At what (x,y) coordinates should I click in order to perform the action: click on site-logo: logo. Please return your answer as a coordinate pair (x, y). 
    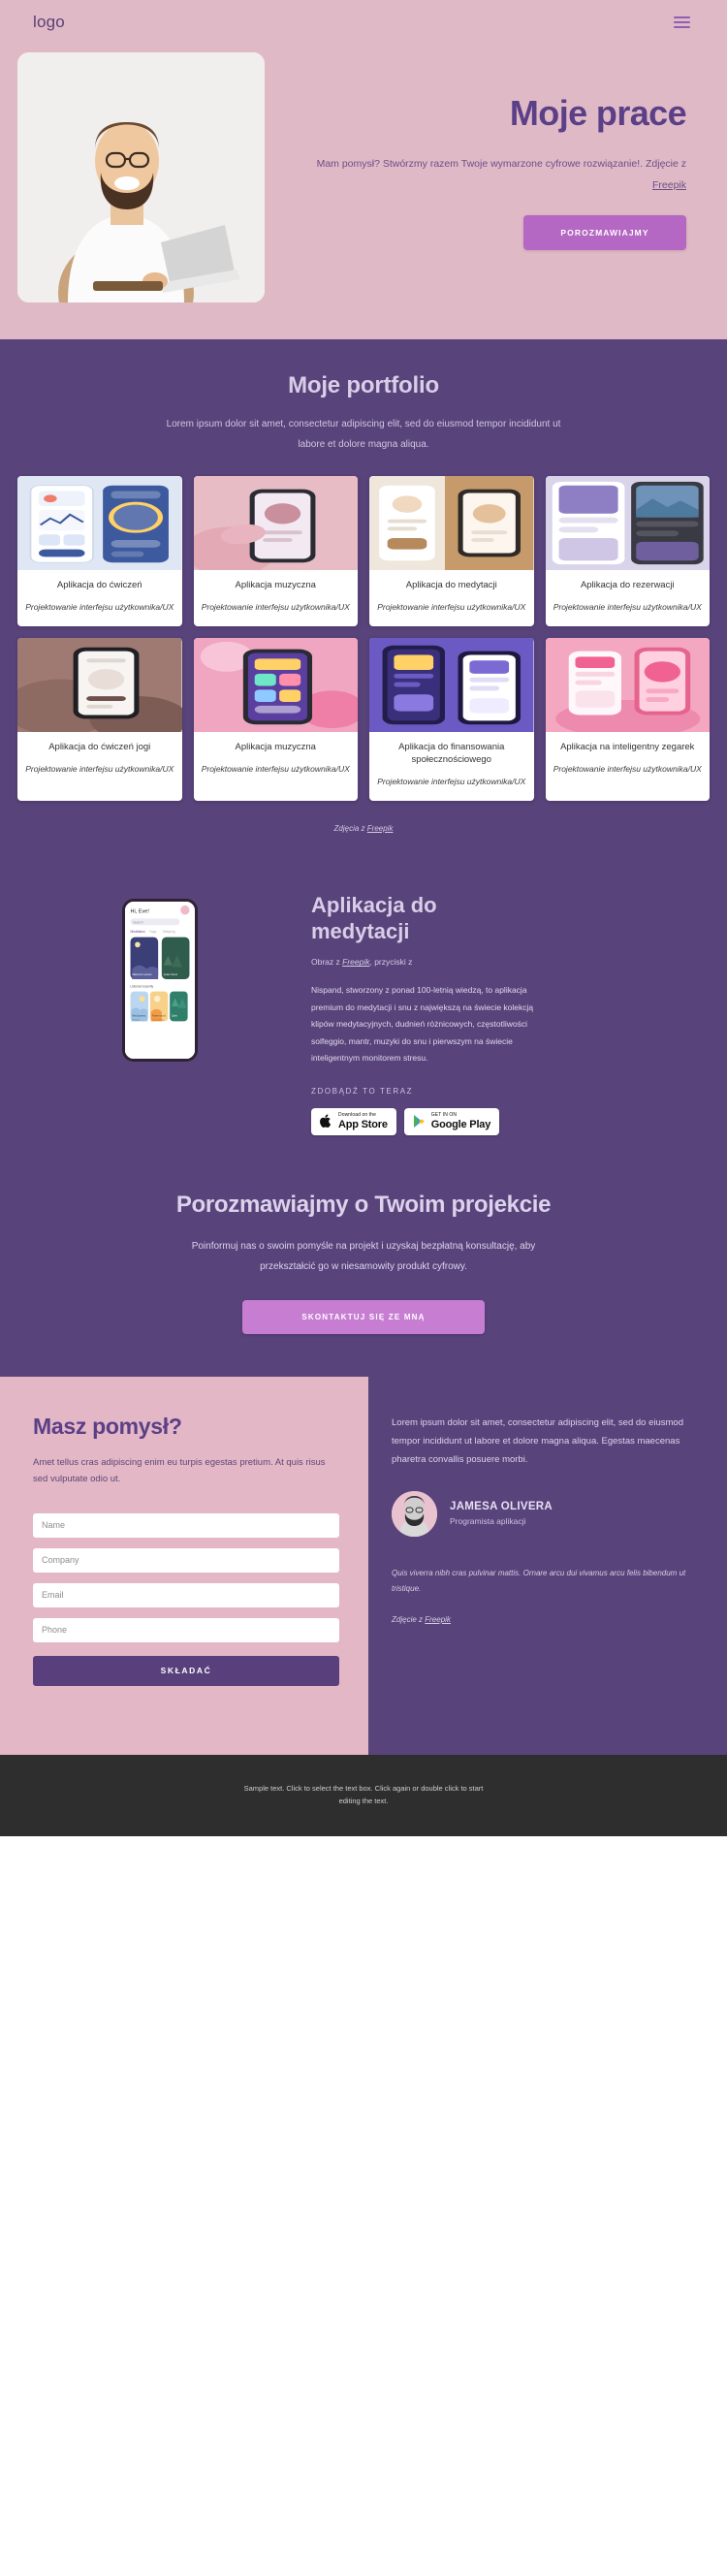
    Looking at the image, I should click on (49, 22).